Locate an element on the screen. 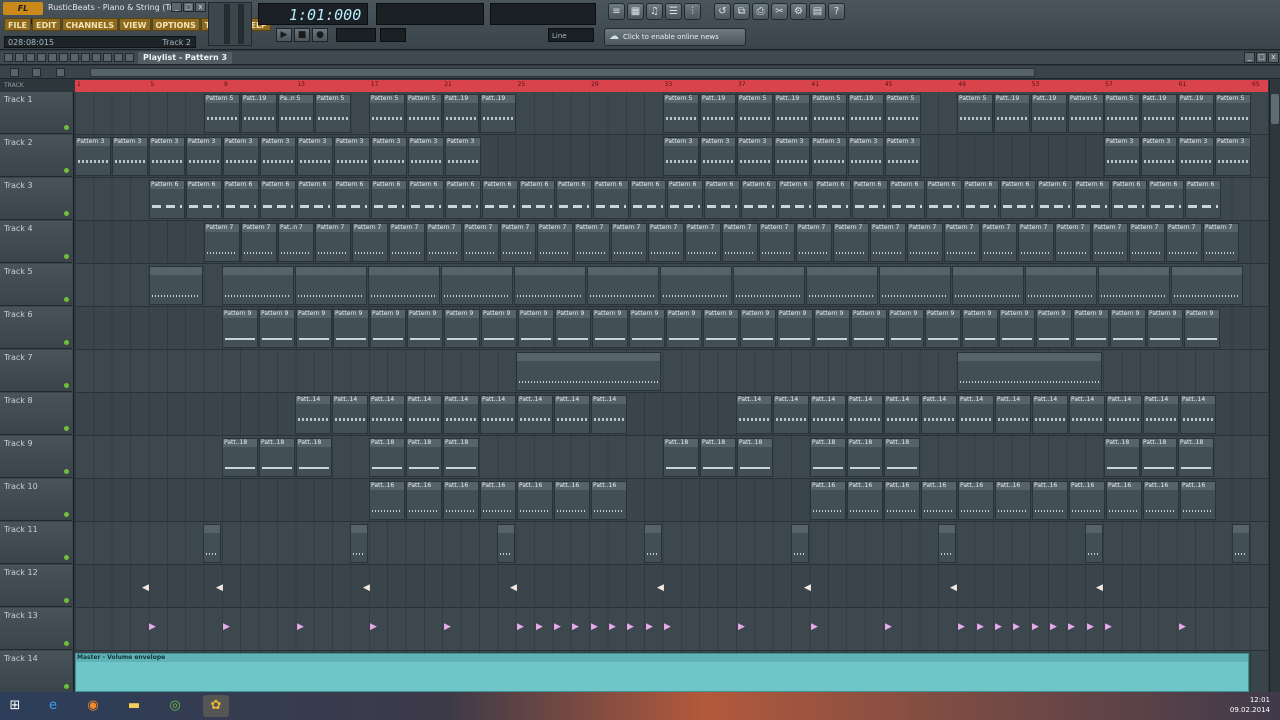  undo-icon: ↺ is located at coordinates (722, 11).